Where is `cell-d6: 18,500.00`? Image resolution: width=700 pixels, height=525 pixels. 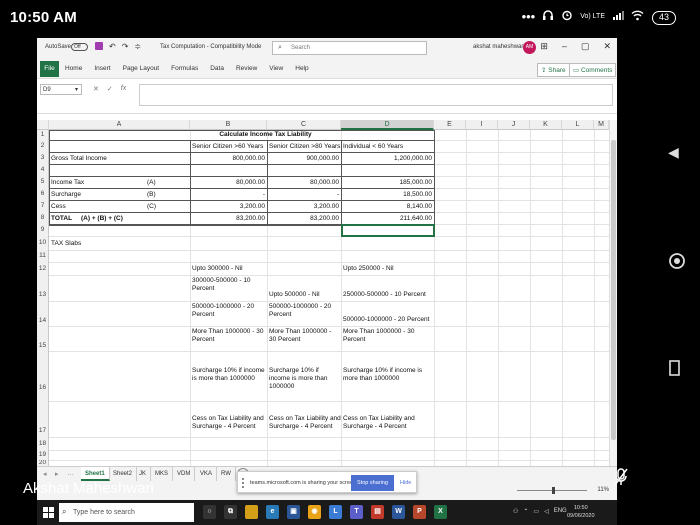
cell-d6: 18,500.00 is located at coordinates (386, 195).